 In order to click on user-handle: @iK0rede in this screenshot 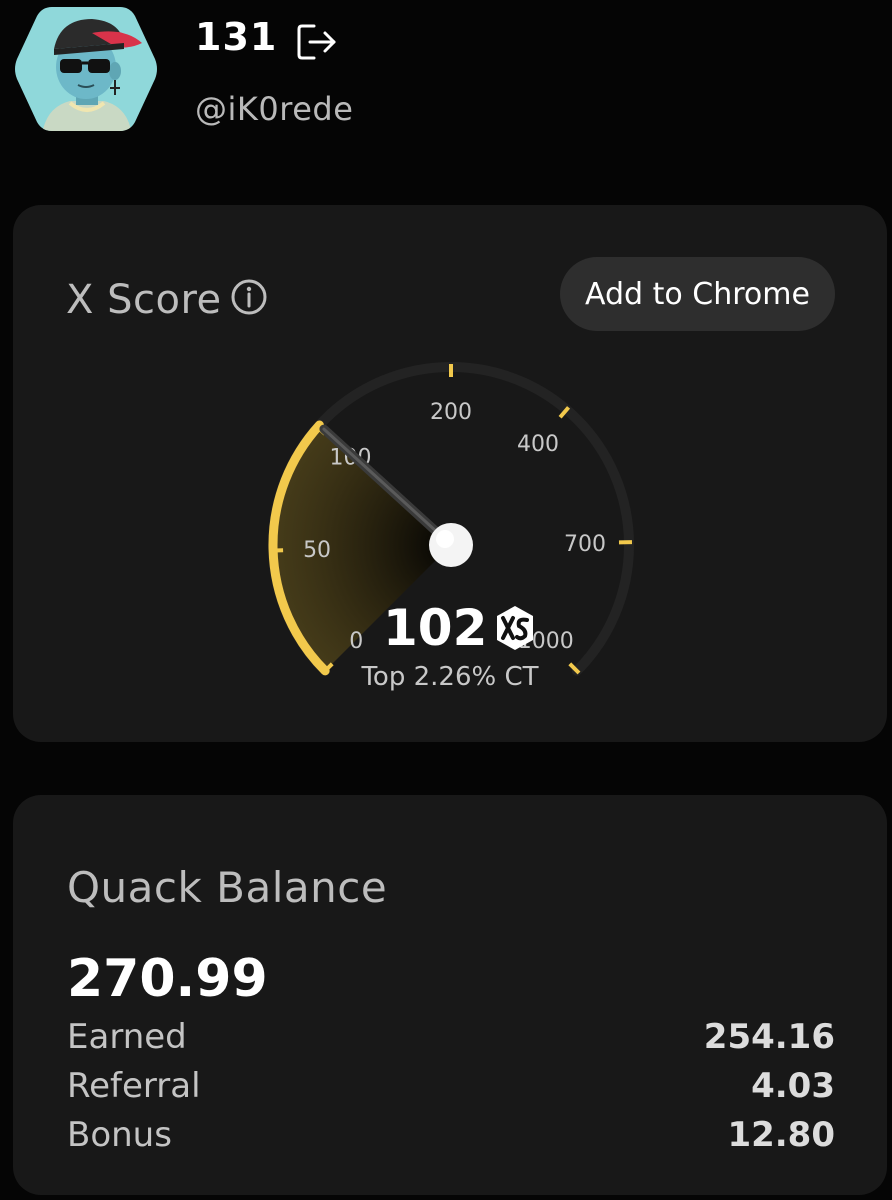, I will do `click(274, 109)`.